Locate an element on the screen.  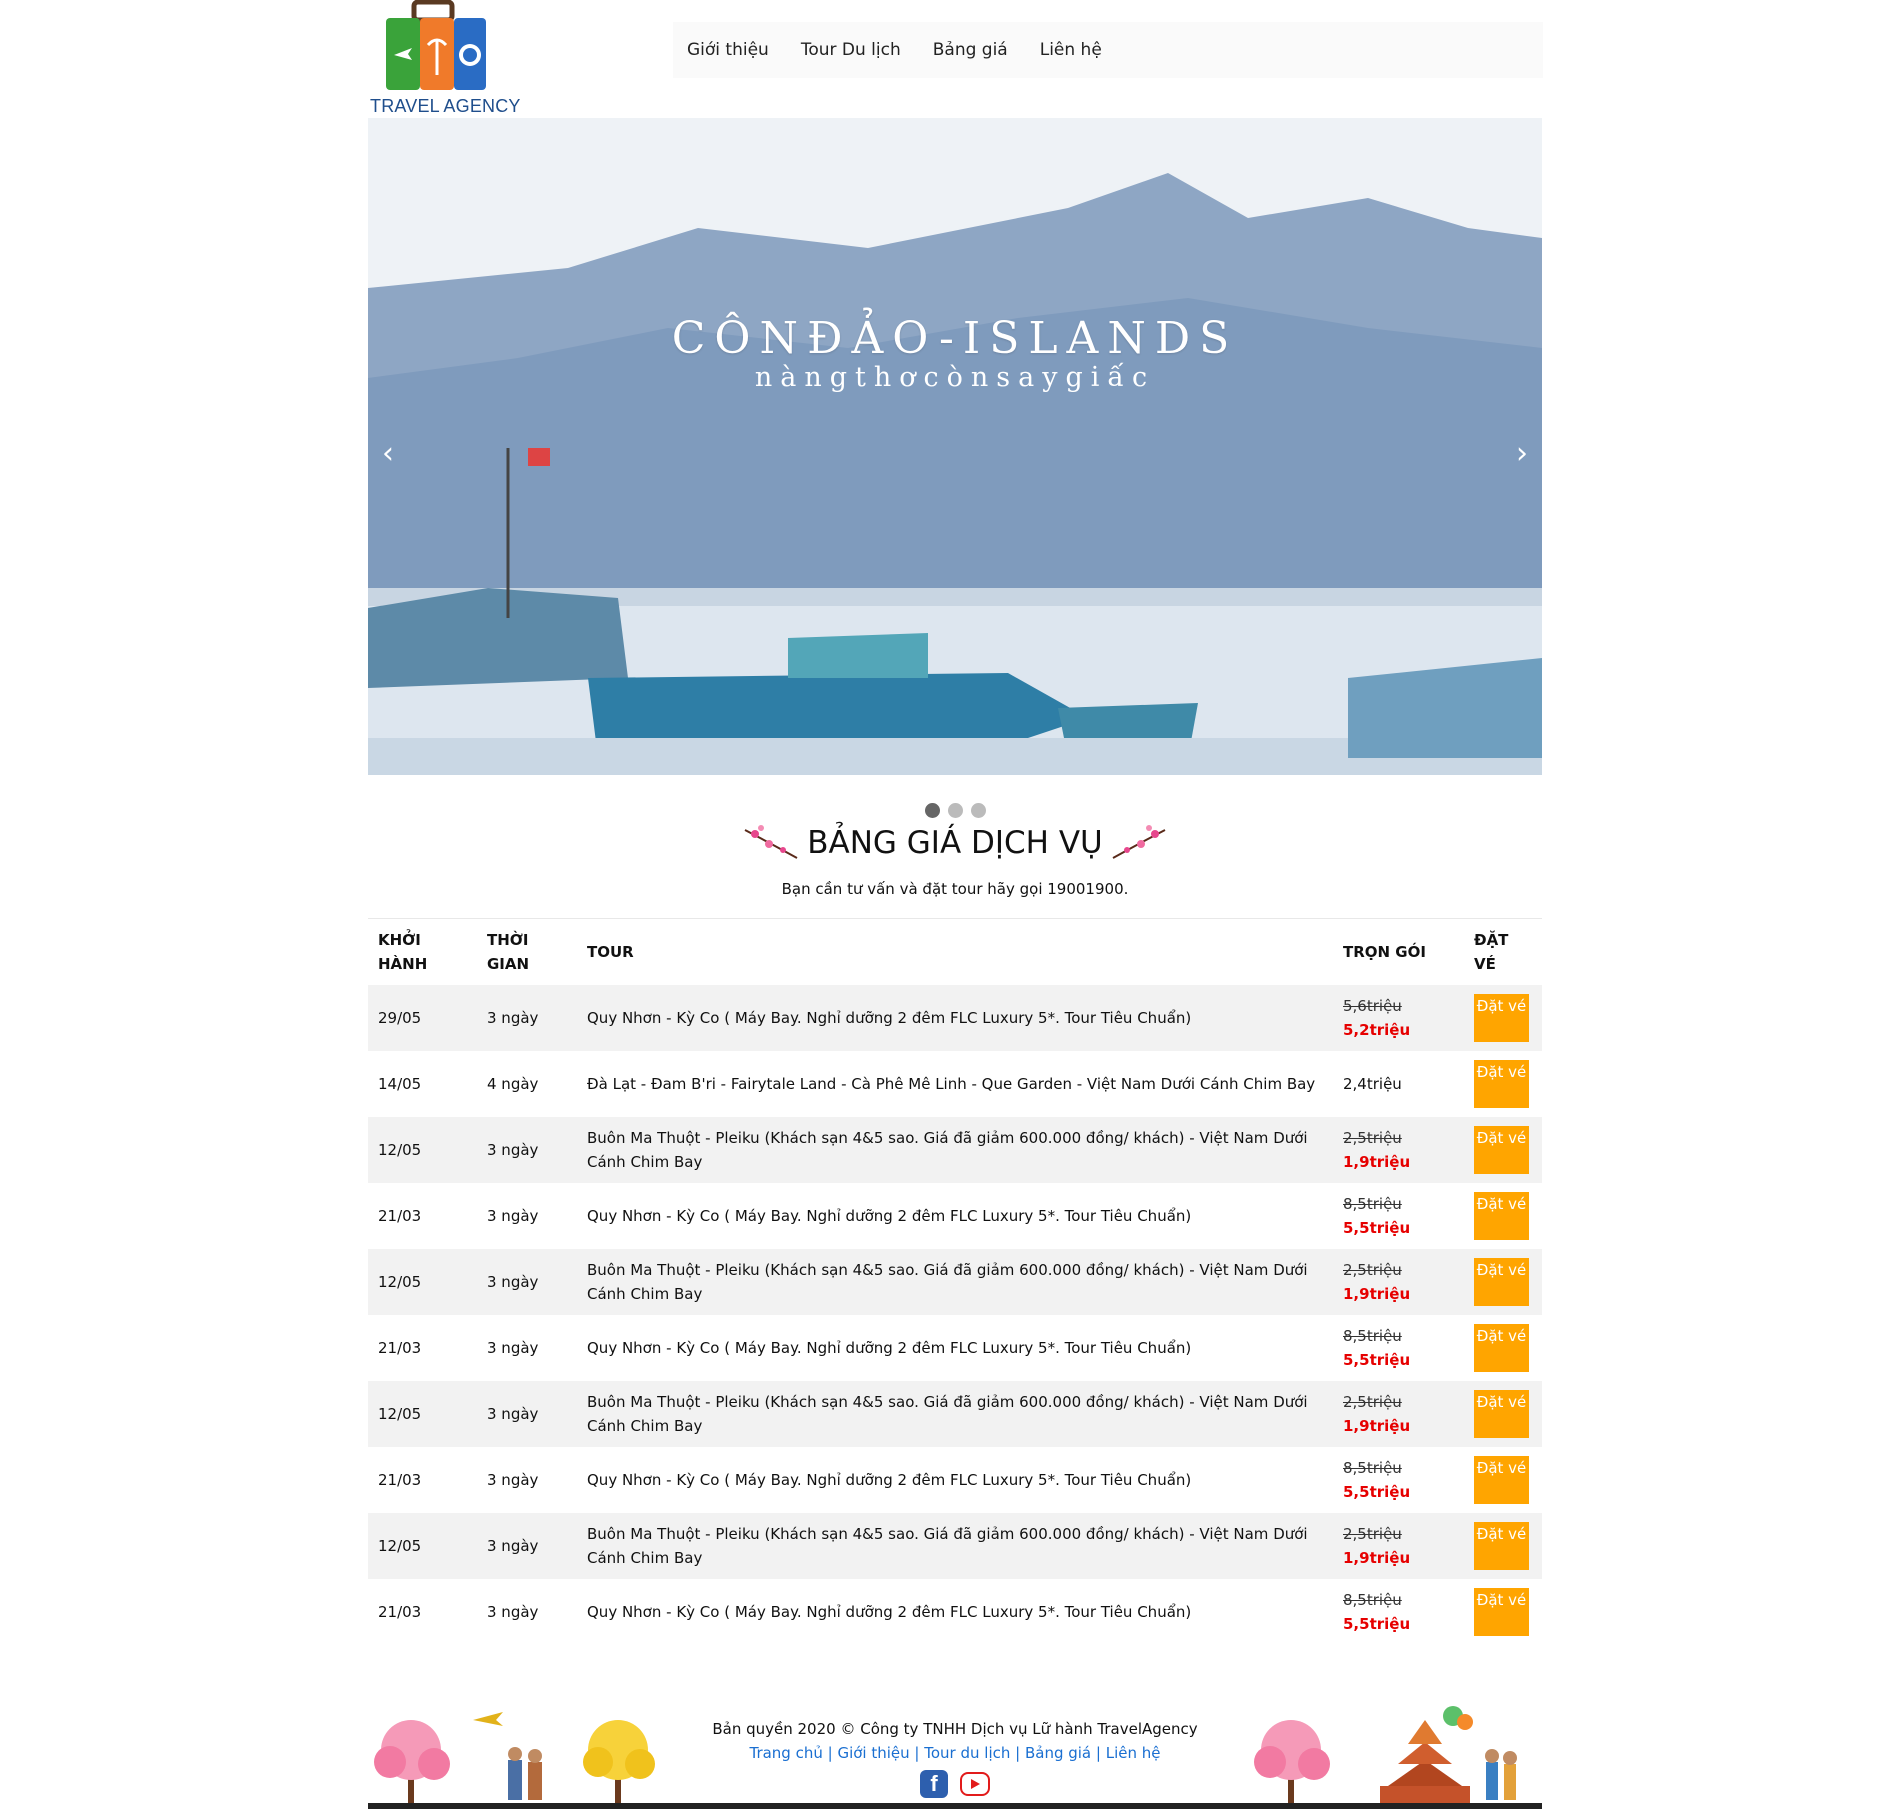
social-links: f is located at coordinates (955, 1784).